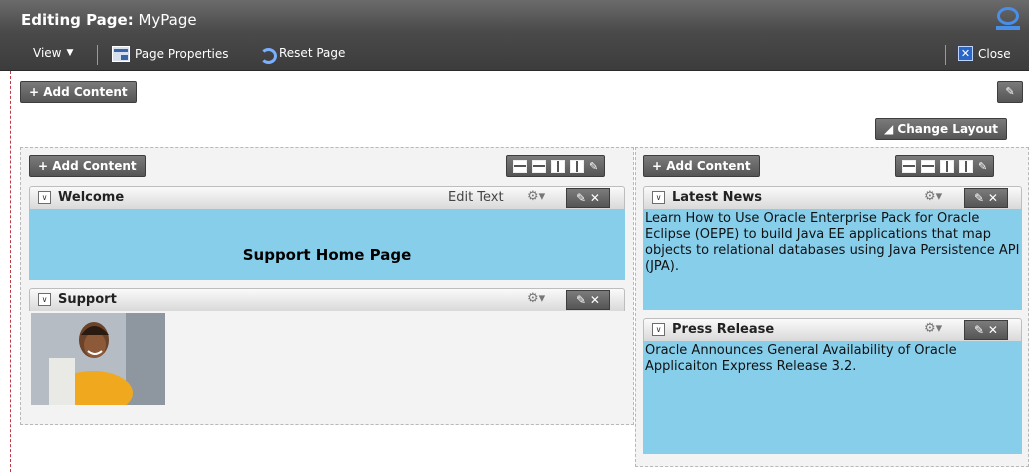 The image size is (1029, 473). Describe the element at coordinates (327, 198) in the screenshot. I see `portlet-header: ∨ Welcome Edit Text ⚙▾ ✎ ✕` at that location.